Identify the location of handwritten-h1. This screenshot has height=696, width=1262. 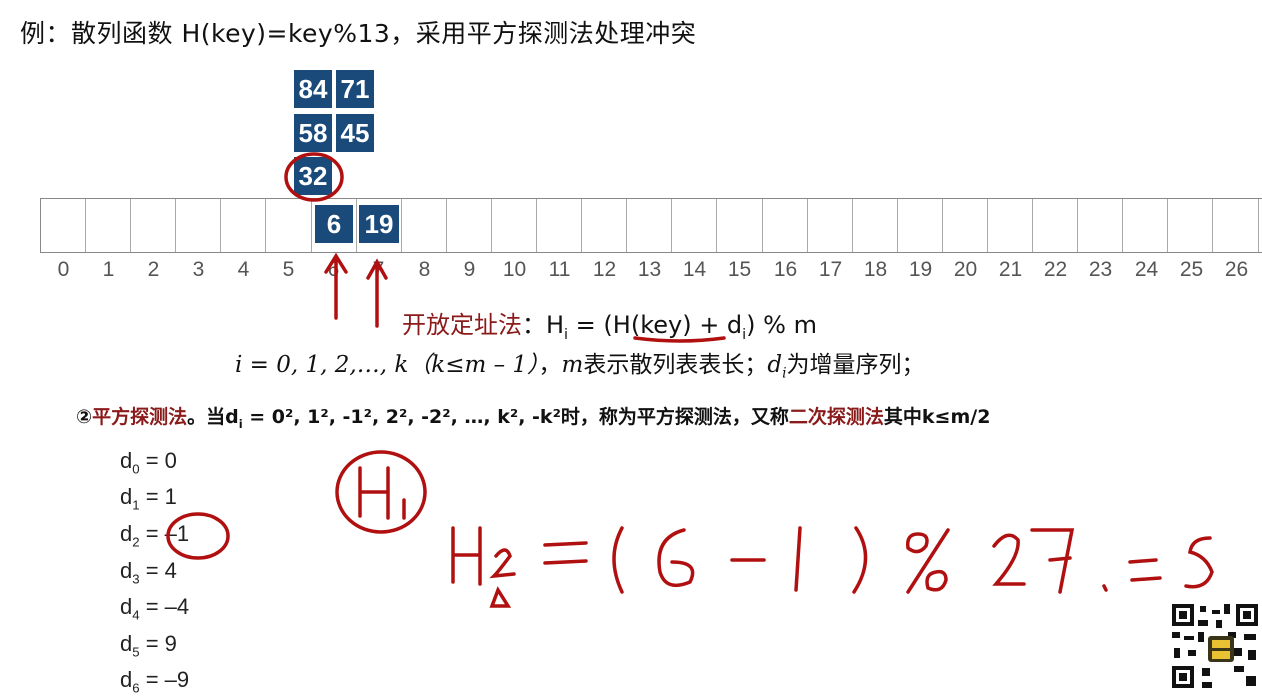
(382, 493).